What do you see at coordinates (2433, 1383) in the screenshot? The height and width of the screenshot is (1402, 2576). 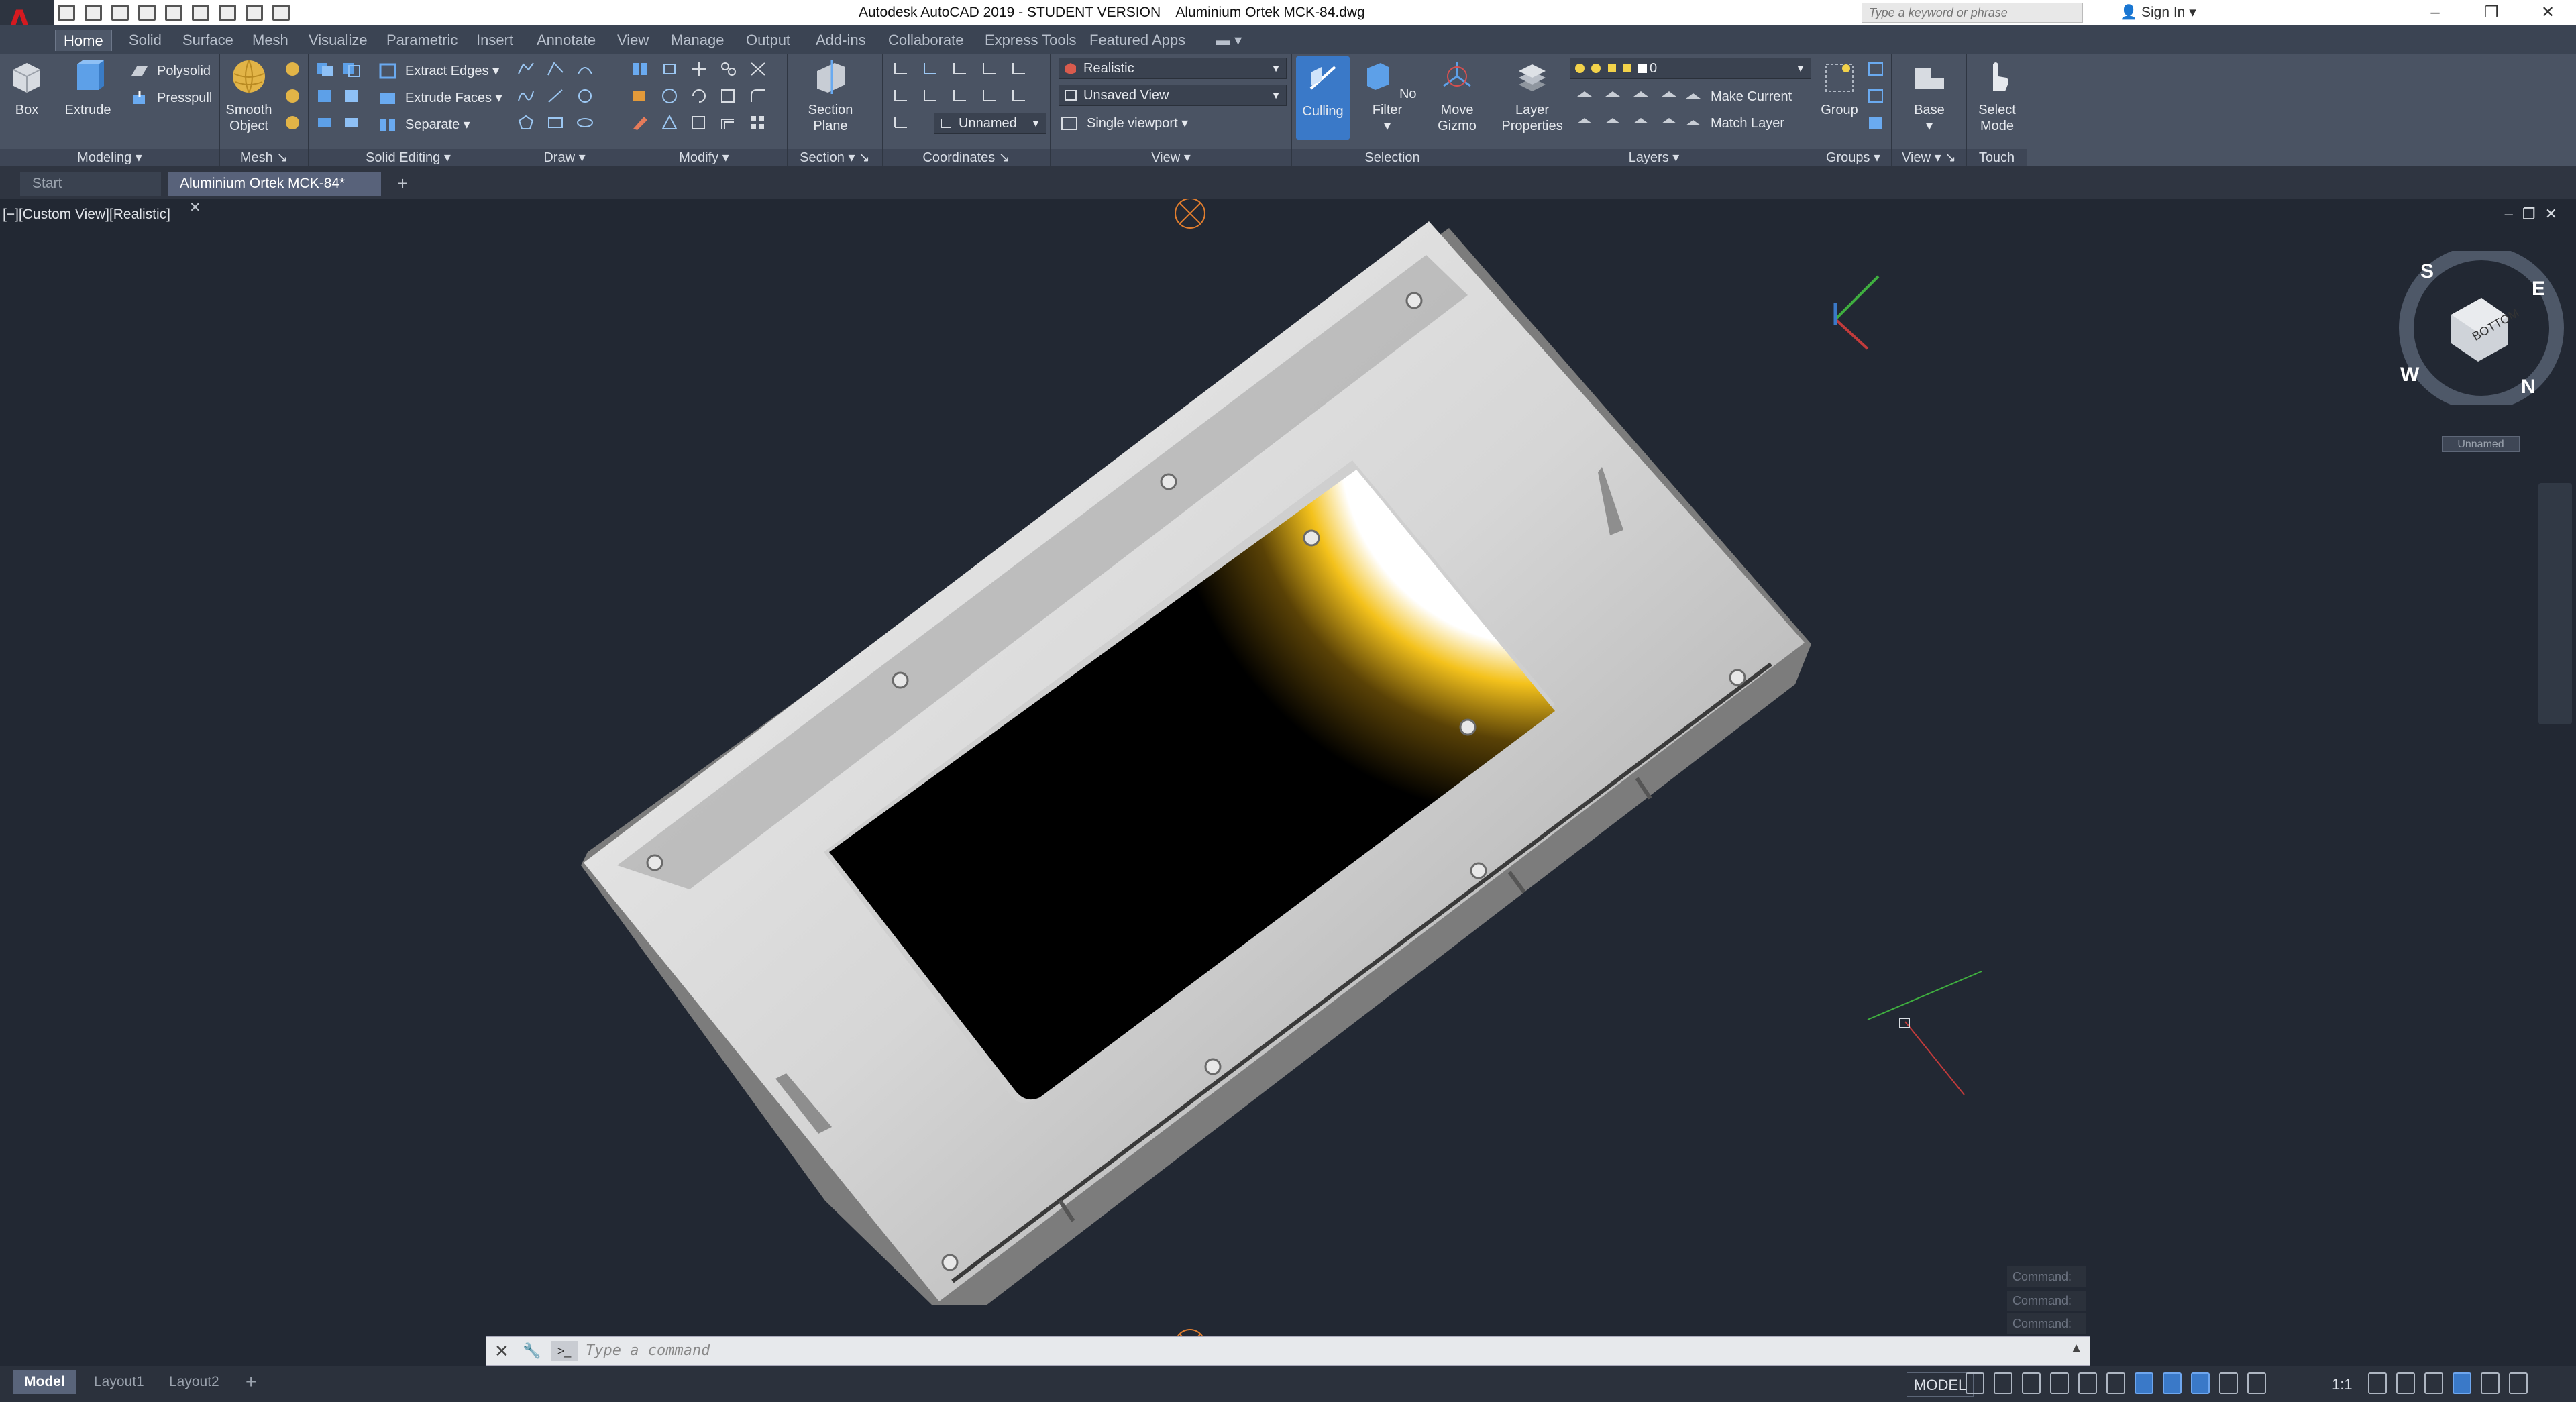 I see `isolate-objects-icon` at bounding box center [2433, 1383].